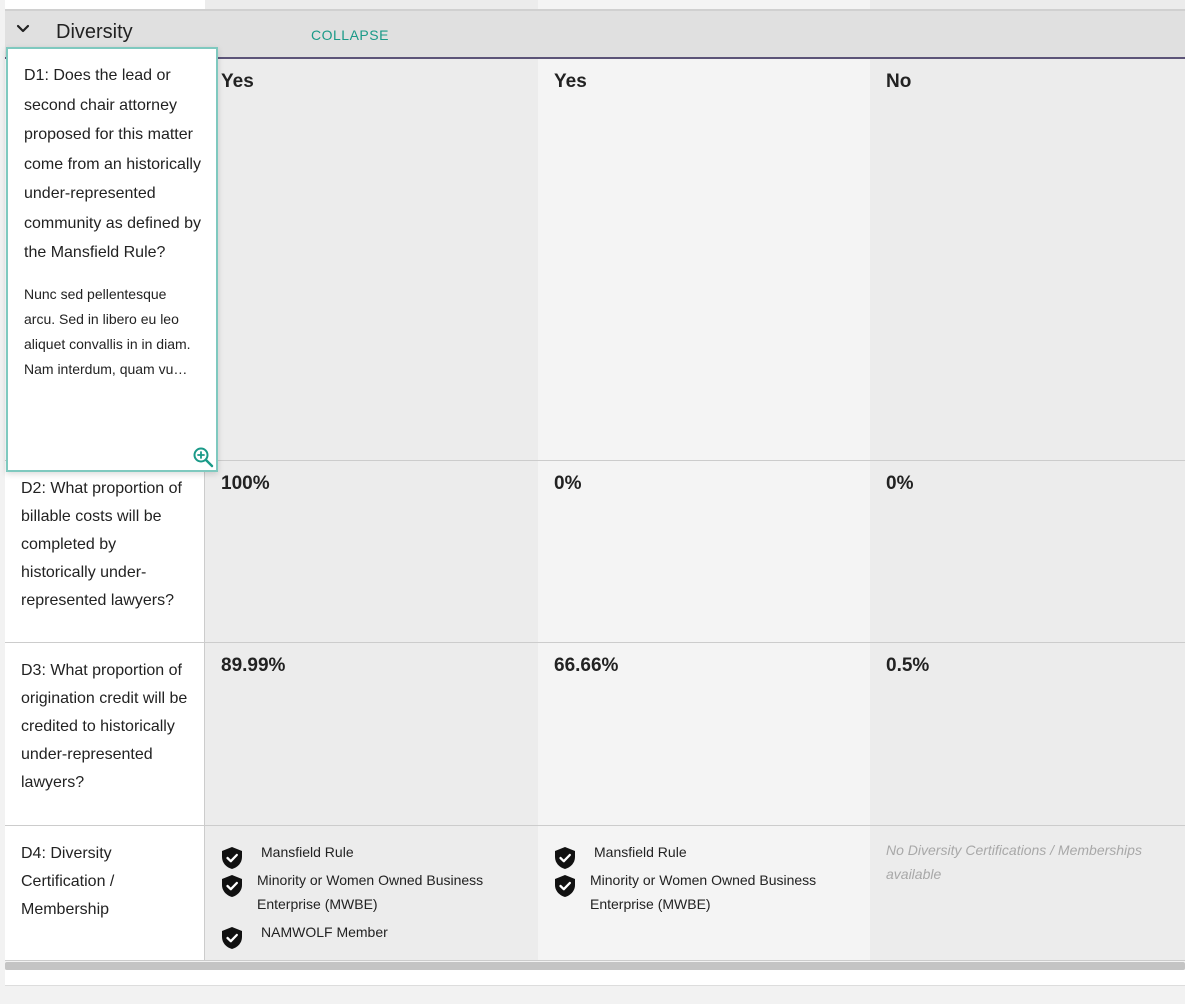 The height and width of the screenshot is (1004, 1185). I want to click on answer-value: 0.5%, so click(908, 665).